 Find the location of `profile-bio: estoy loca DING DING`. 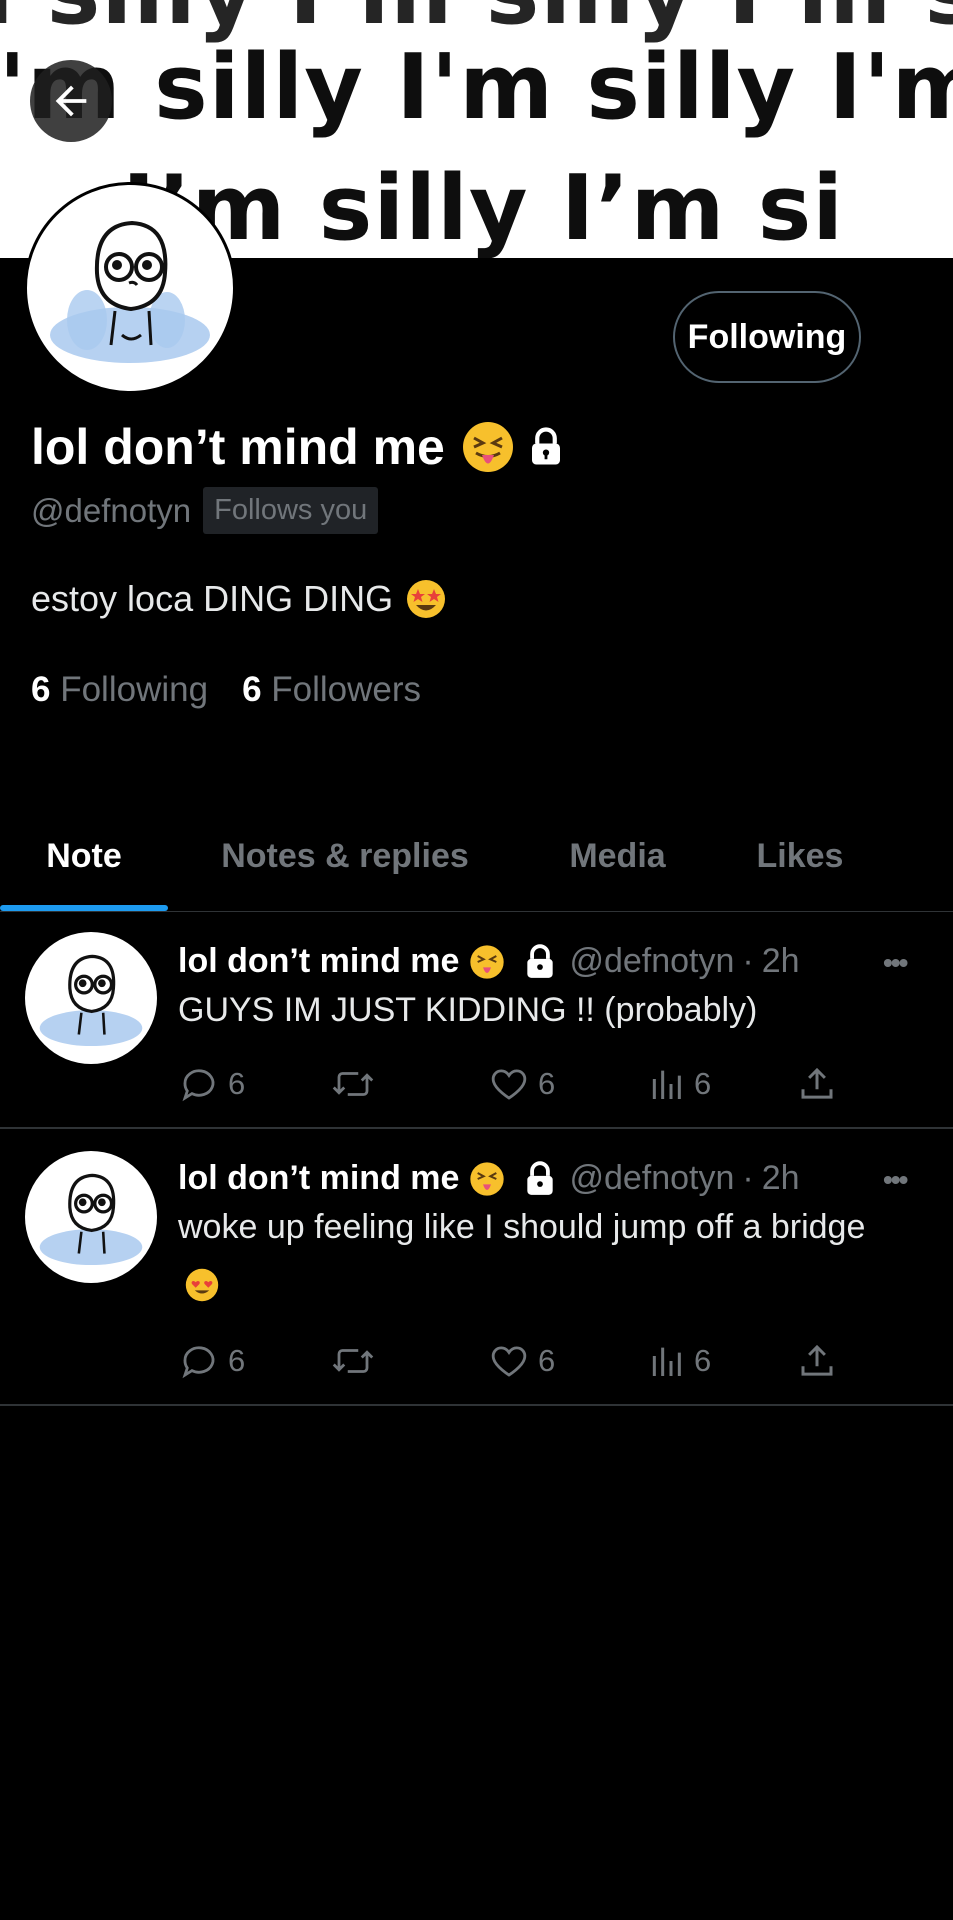

profile-bio: estoy loca DING DING is located at coordinates (239, 599).